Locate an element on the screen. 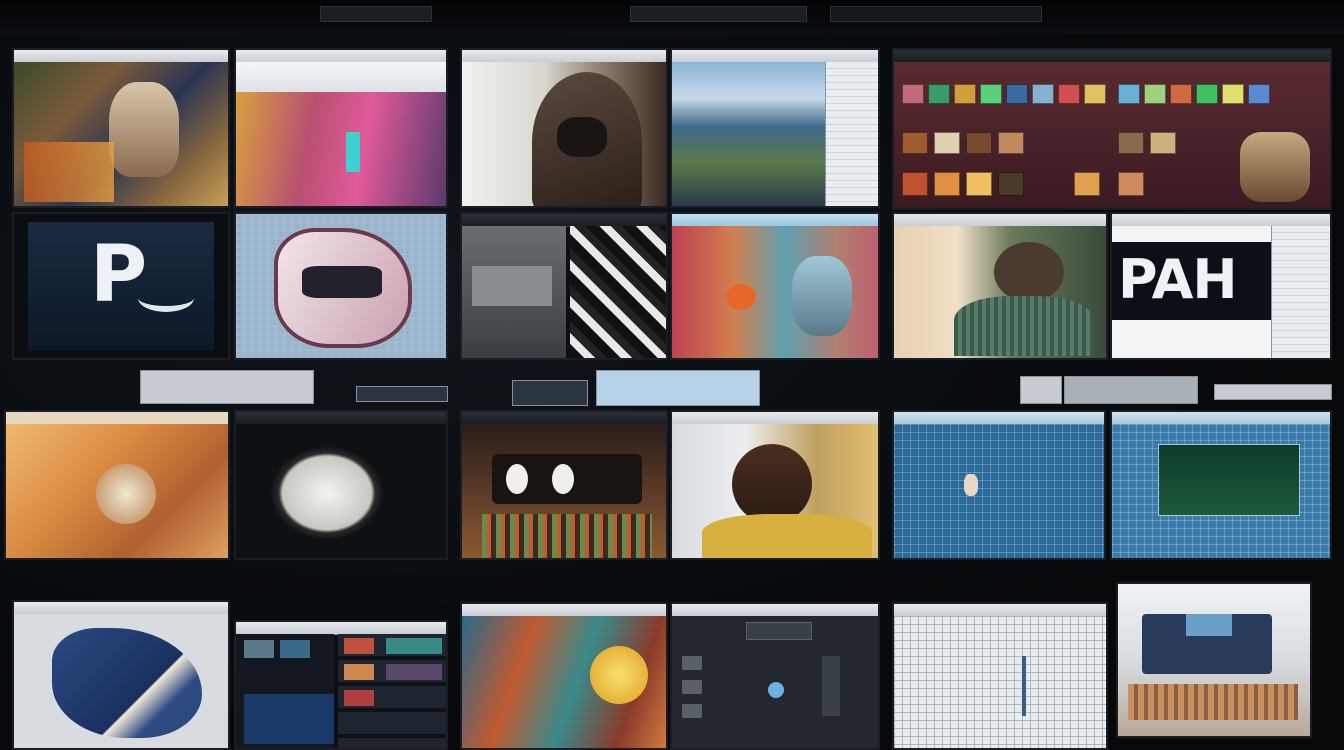 The image size is (1344, 750). monitor-drawing-figure is located at coordinates (1000, 286).